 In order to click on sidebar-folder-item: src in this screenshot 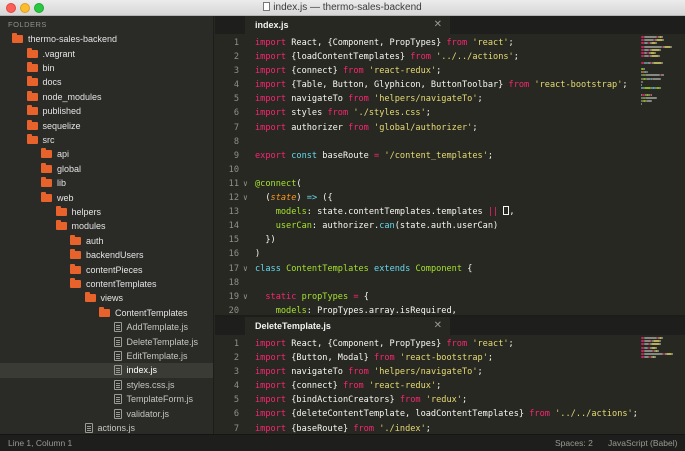, I will do `click(40, 140)`.